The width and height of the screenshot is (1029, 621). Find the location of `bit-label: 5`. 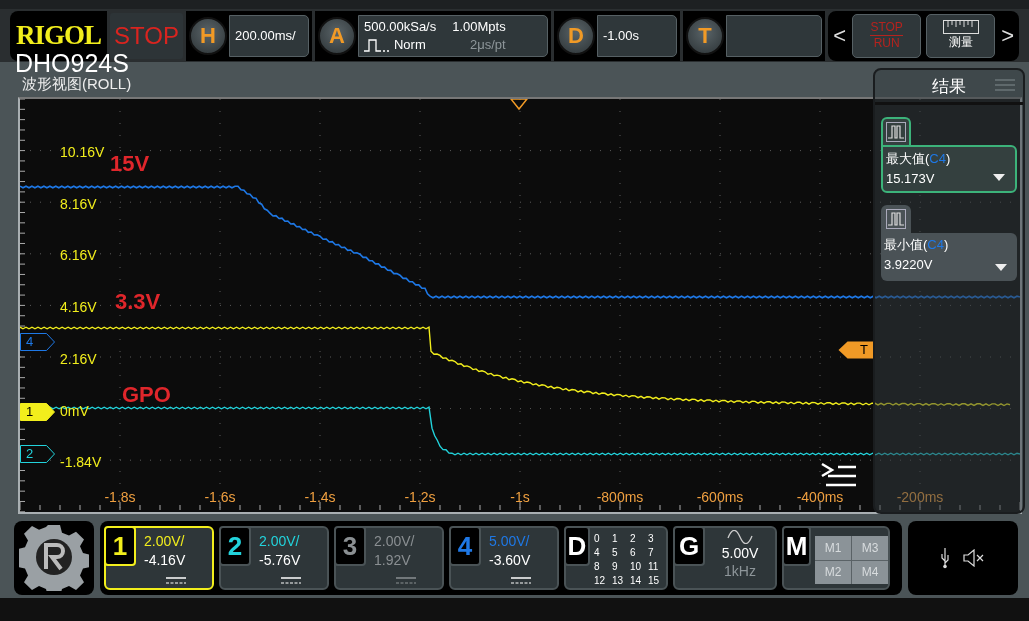

bit-label: 5 is located at coordinates (615, 553).